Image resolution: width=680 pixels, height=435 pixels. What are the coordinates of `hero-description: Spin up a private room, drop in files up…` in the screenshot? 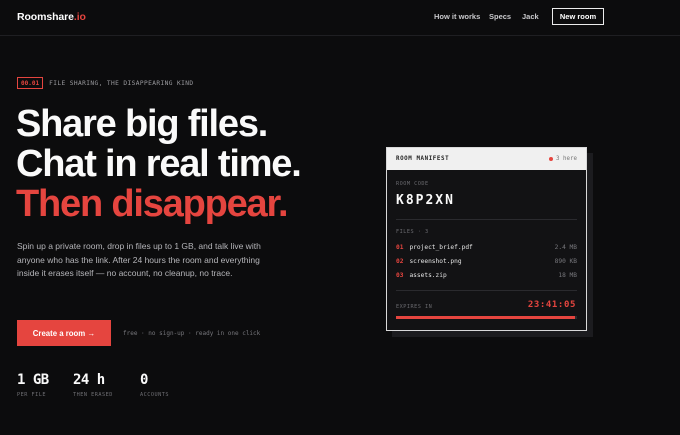 It's located at (139, 260).